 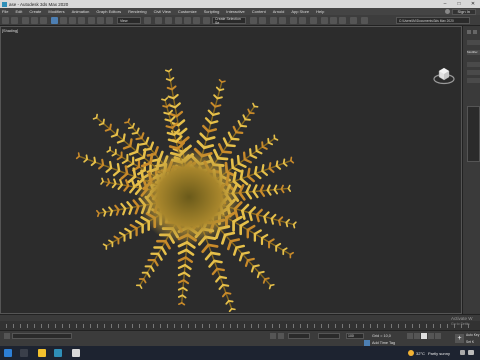 What do you see at coordinates (109, 20) in the screenshot?
I see `scale-icon` at bounding box center [109, 20].